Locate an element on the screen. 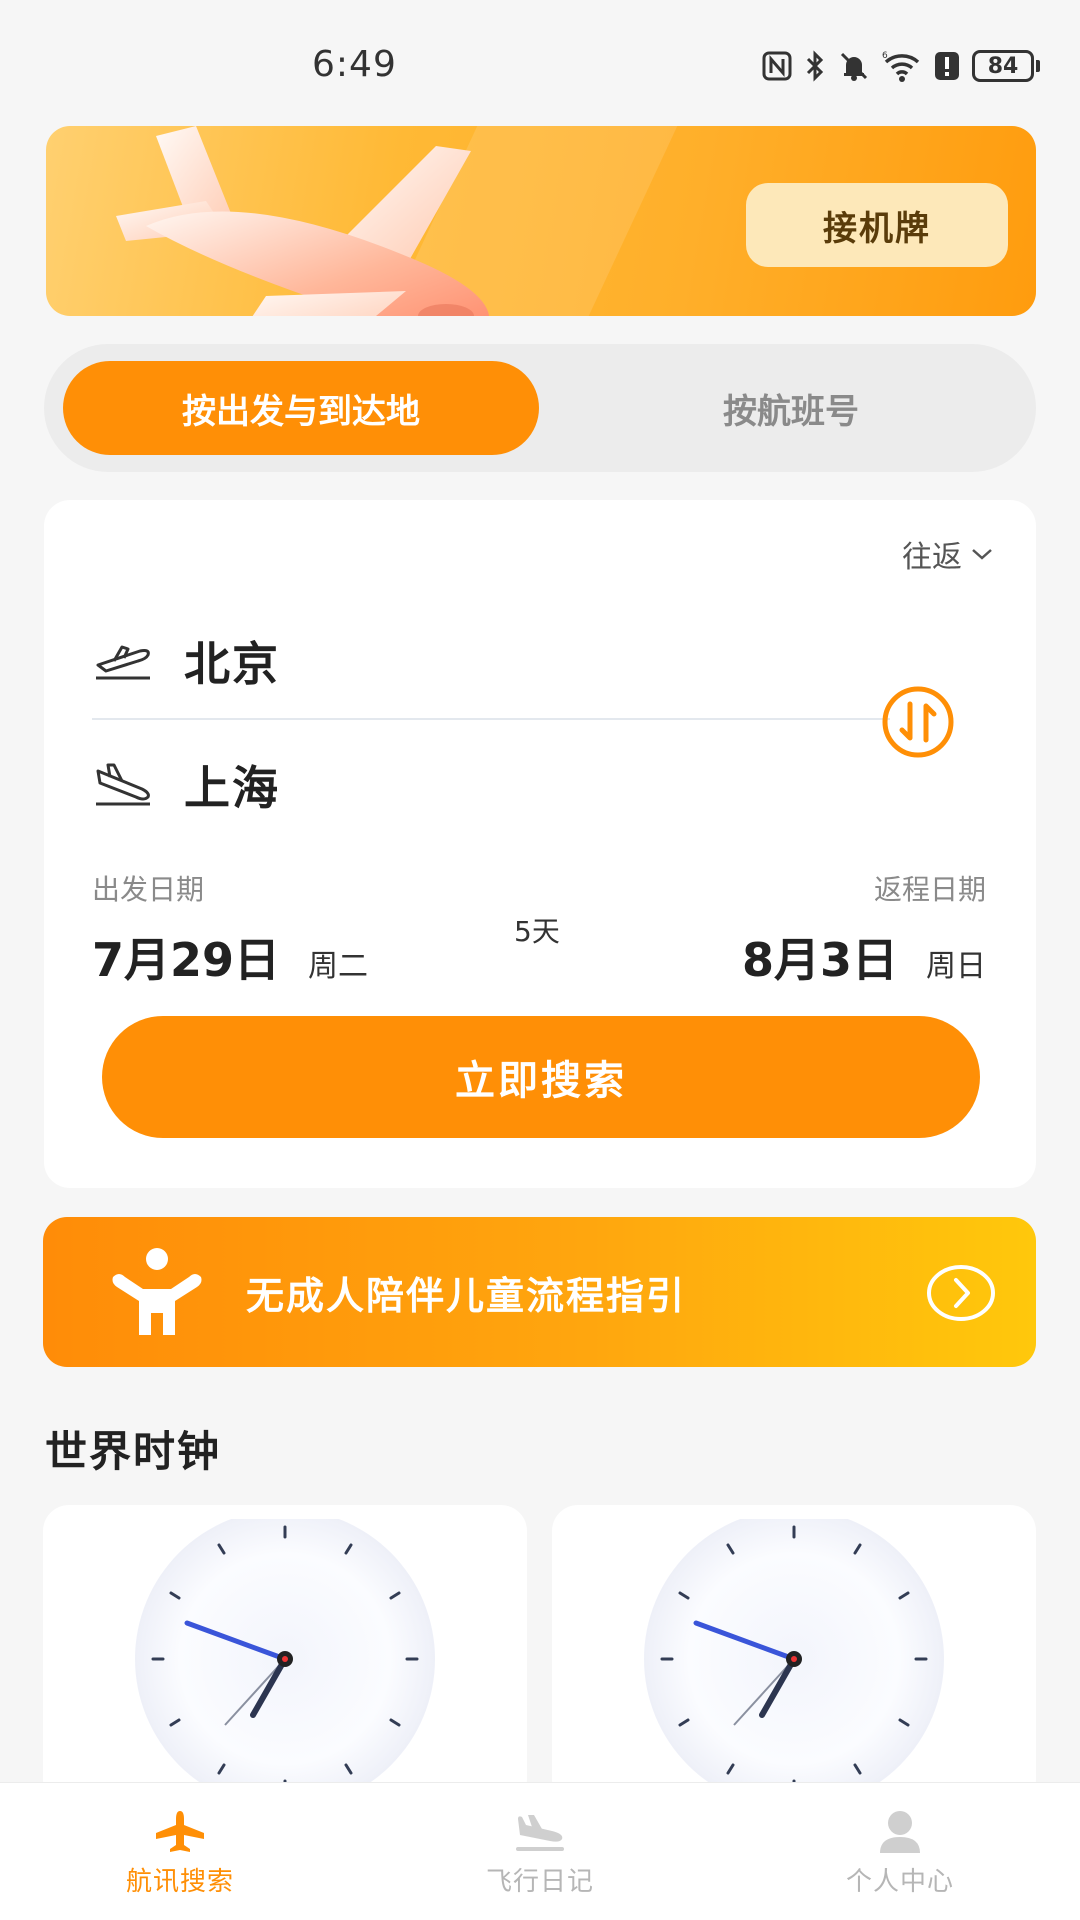 This screenshot has height=1920, width=1080. chevron-down-icon is located at coordinates (982, 554).